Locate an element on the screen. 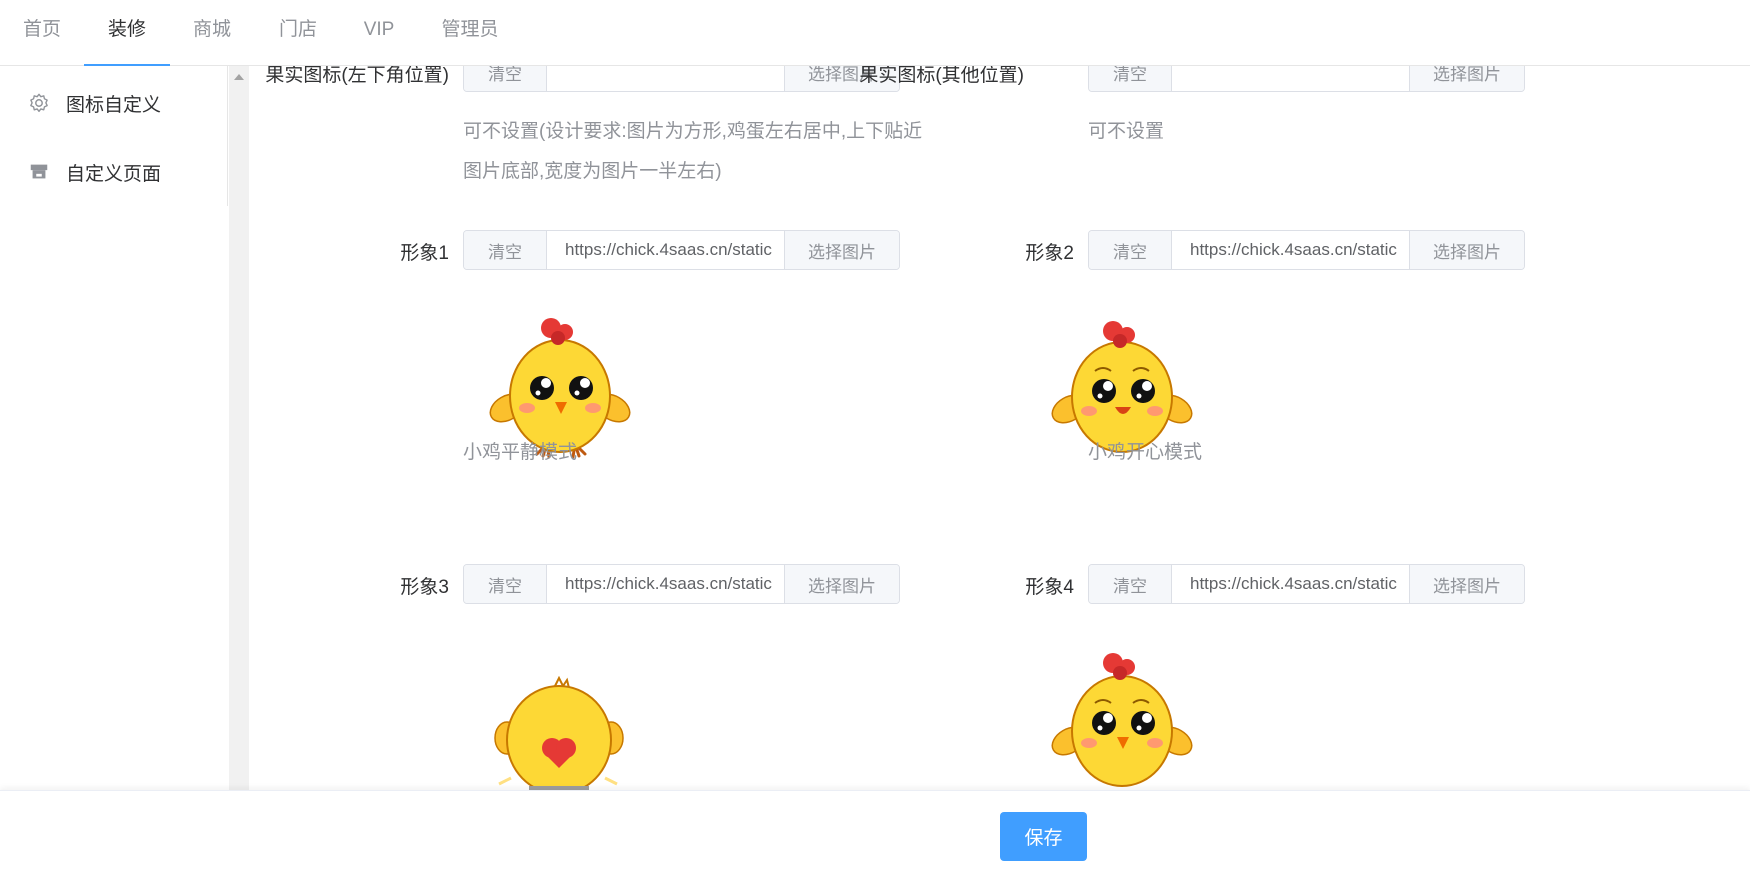  image4-url-input: https://chick.4saas.cn/static is located at coordinates (1290, 584).